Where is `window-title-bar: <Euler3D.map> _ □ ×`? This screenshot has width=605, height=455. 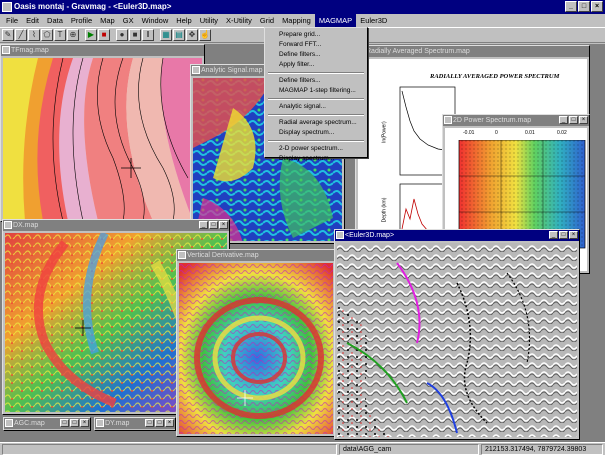 window-title-bar: <Euler3D.map> _ □ × is located at coordinates (457, 235).